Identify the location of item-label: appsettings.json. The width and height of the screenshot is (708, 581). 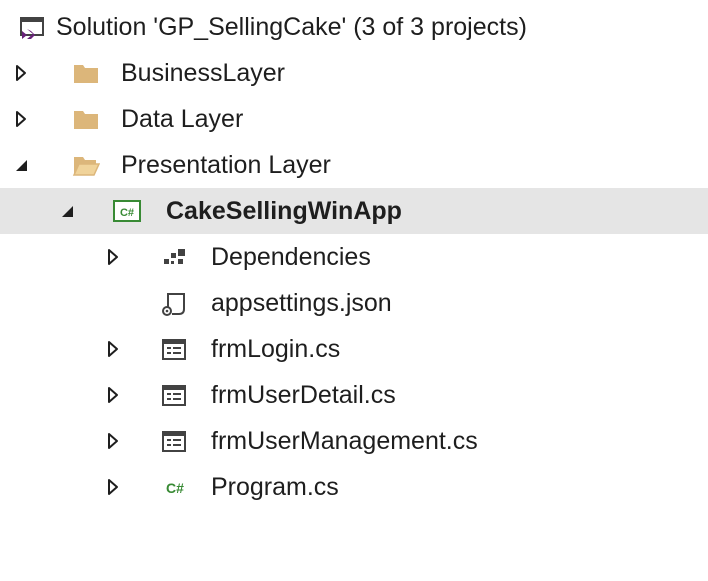
(301, 303).